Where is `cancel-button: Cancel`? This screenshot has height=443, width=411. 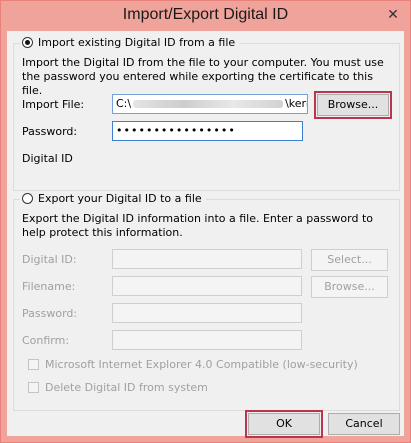
cancel-button: Cancel is located at coordinates (364, 424).